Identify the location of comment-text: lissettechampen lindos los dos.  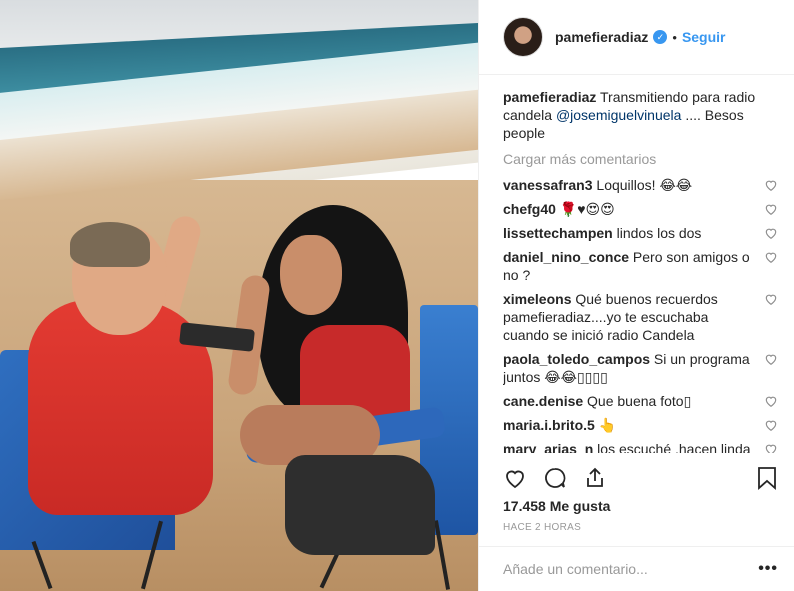
(633, 233).